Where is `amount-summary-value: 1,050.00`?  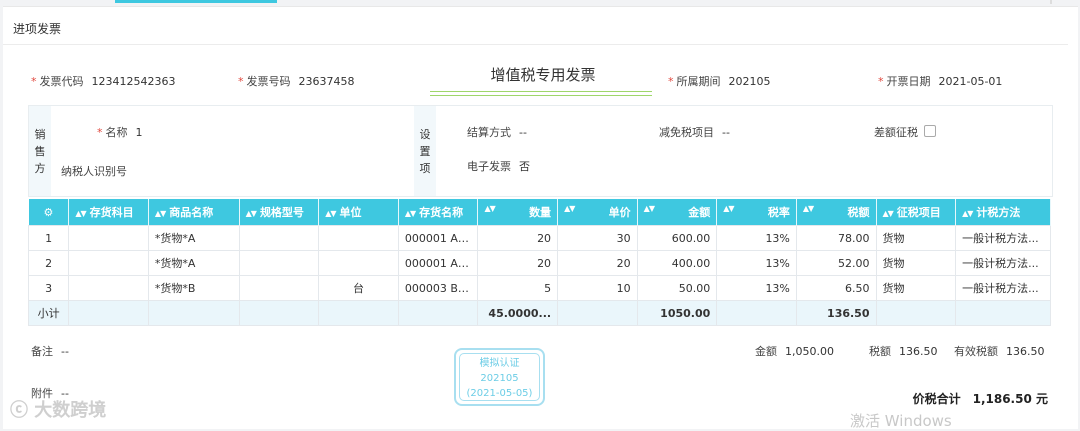 amount-summary-value: 1,050.00 is located at coordinates (809, 351).